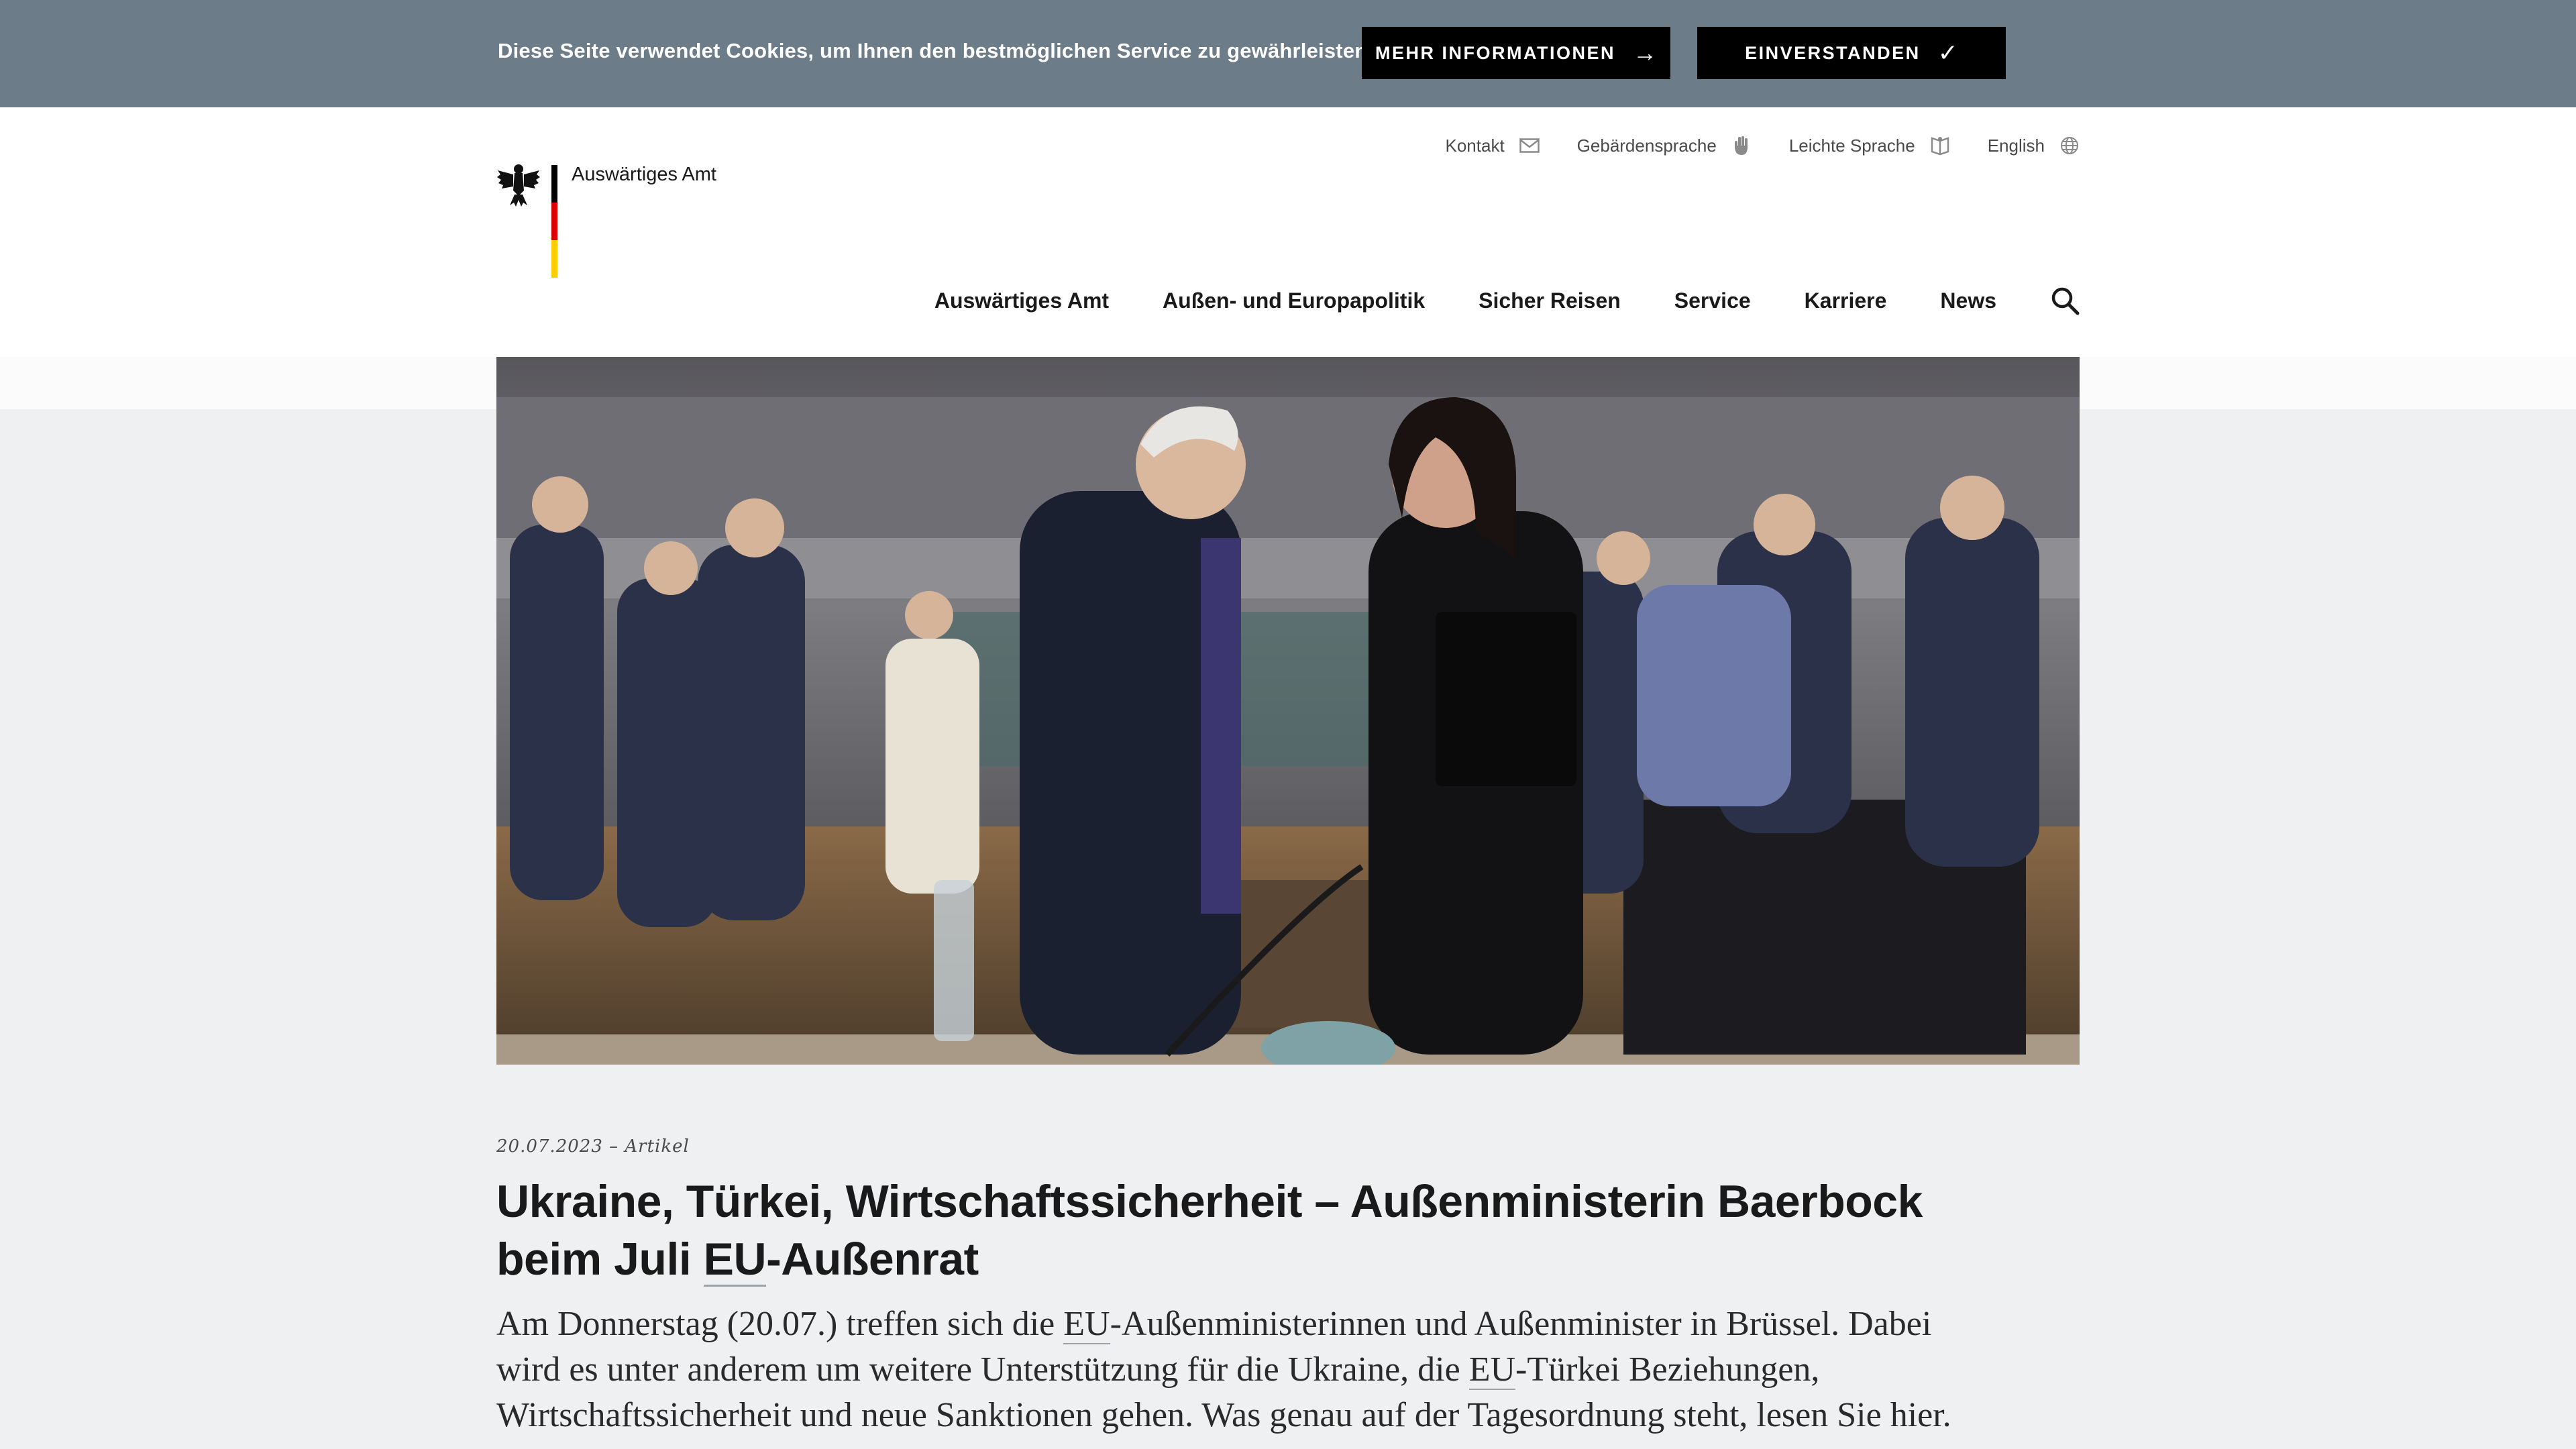  I want to click on brand-name: Auswärtiges Amt, so click(644, 174).